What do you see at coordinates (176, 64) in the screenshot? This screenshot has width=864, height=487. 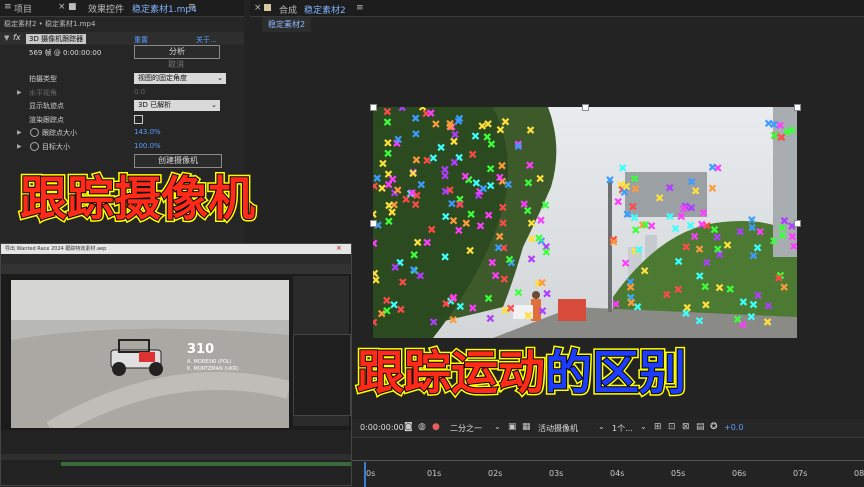 I see `cancel-button: 取消` at bounding box center [176, 64].